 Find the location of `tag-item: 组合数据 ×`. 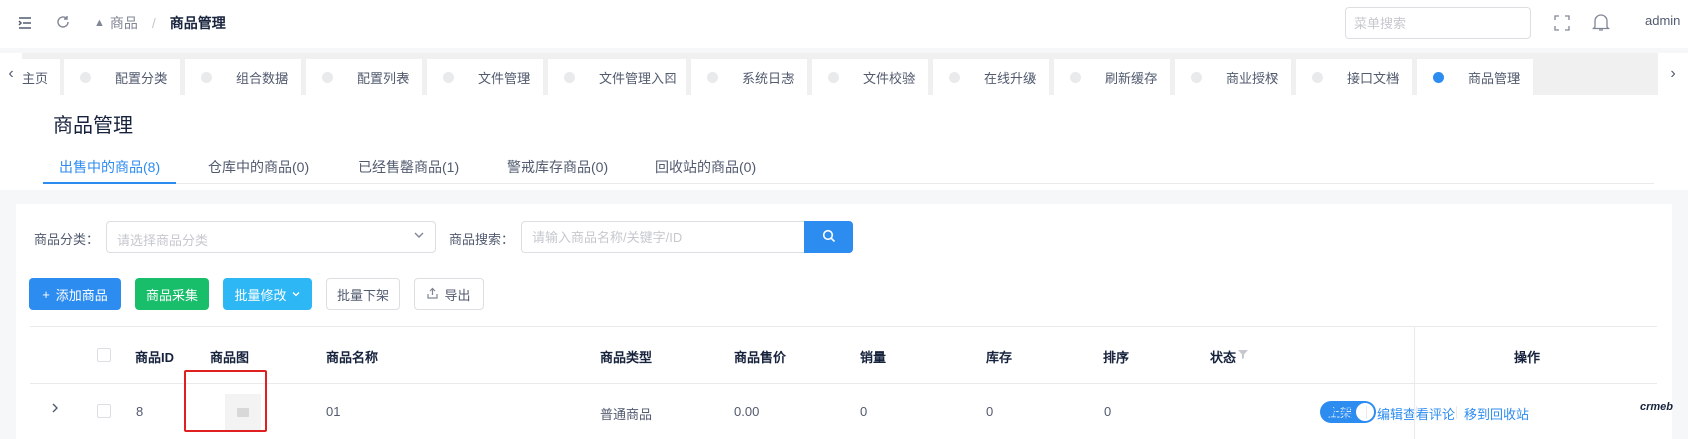

tag-item: 组合数据 × is located at coordinates (243, 77).